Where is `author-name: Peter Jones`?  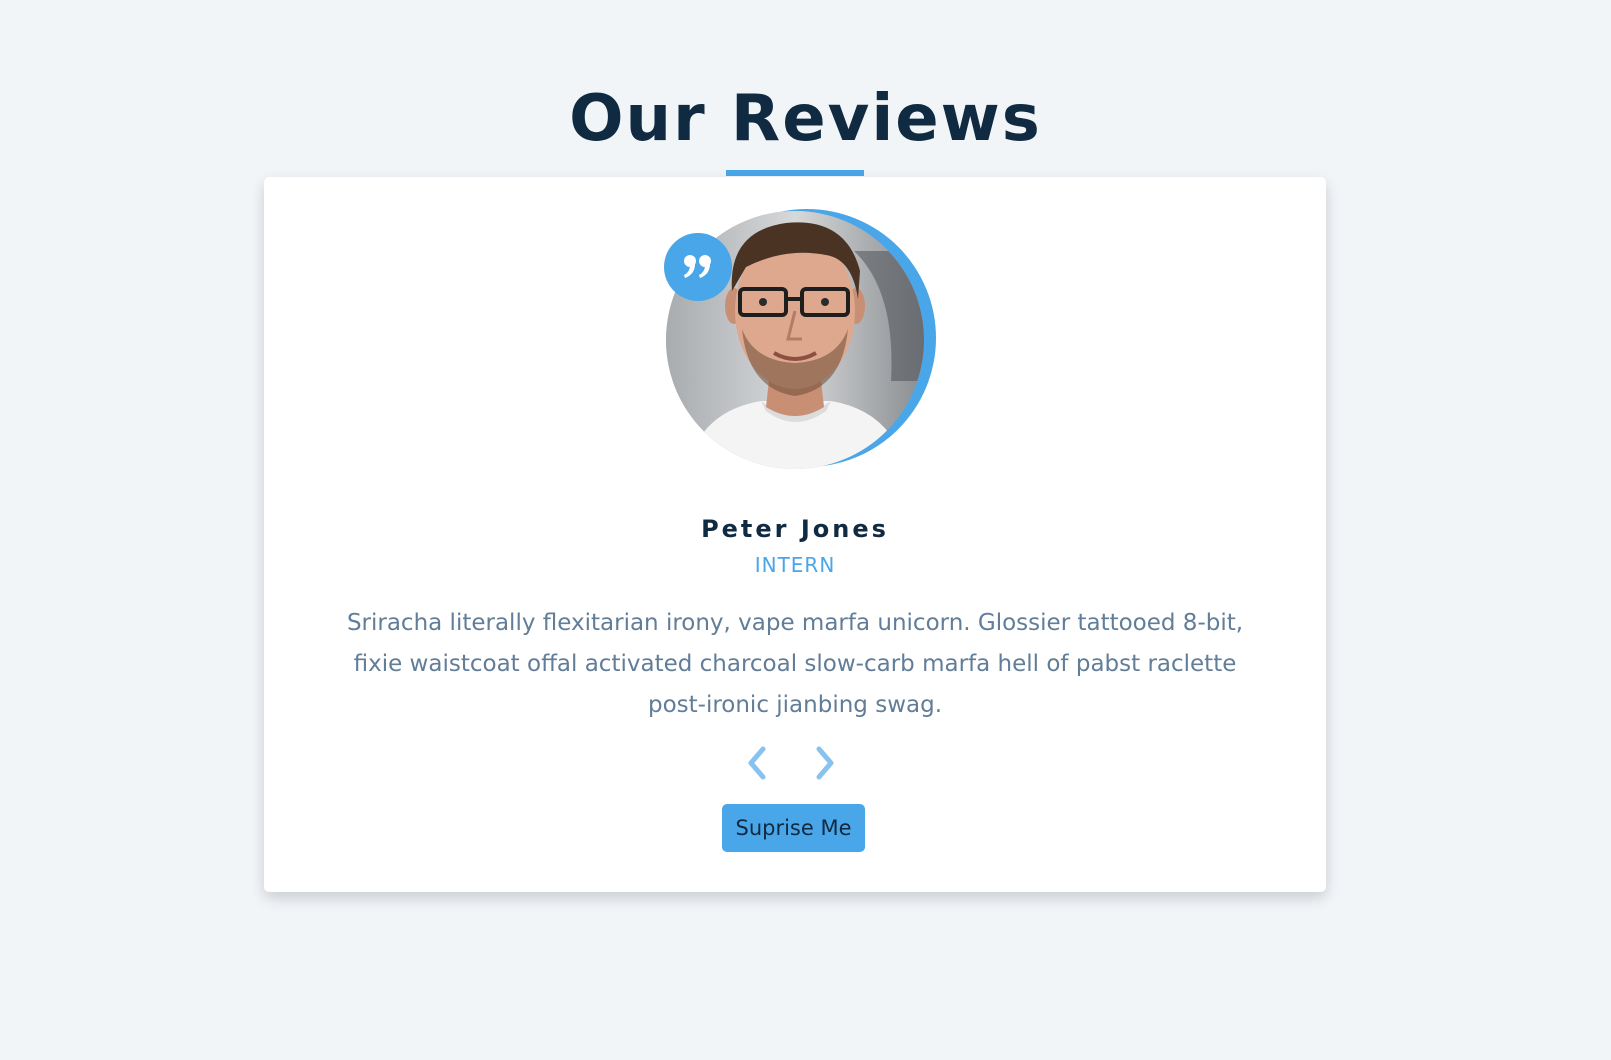 author-name: Peter Jones is located at coordinates (795, 529).